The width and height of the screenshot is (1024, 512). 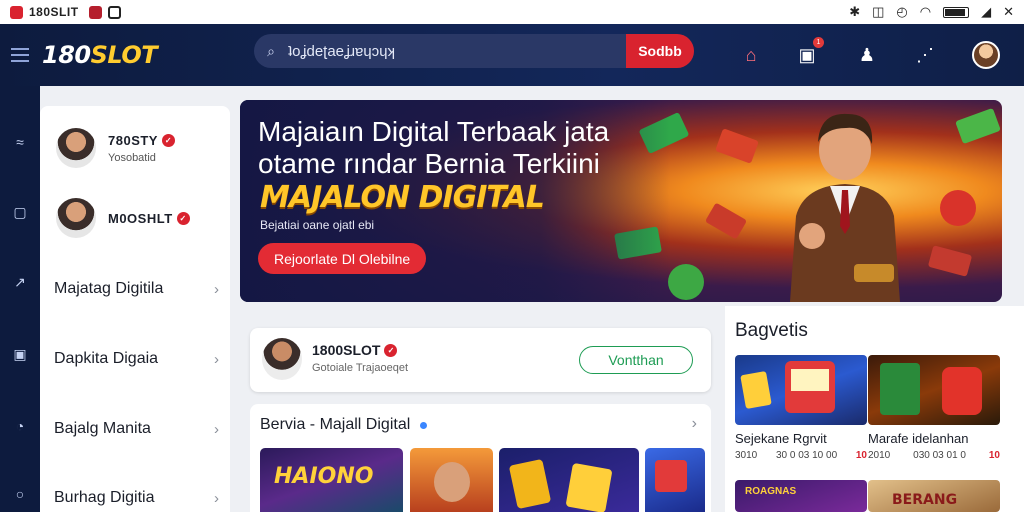 What do you see at coordinates (132, 157) in the screenshot?
I see `user-subtitle: Yosobatid` at bounding box center [132, 157].